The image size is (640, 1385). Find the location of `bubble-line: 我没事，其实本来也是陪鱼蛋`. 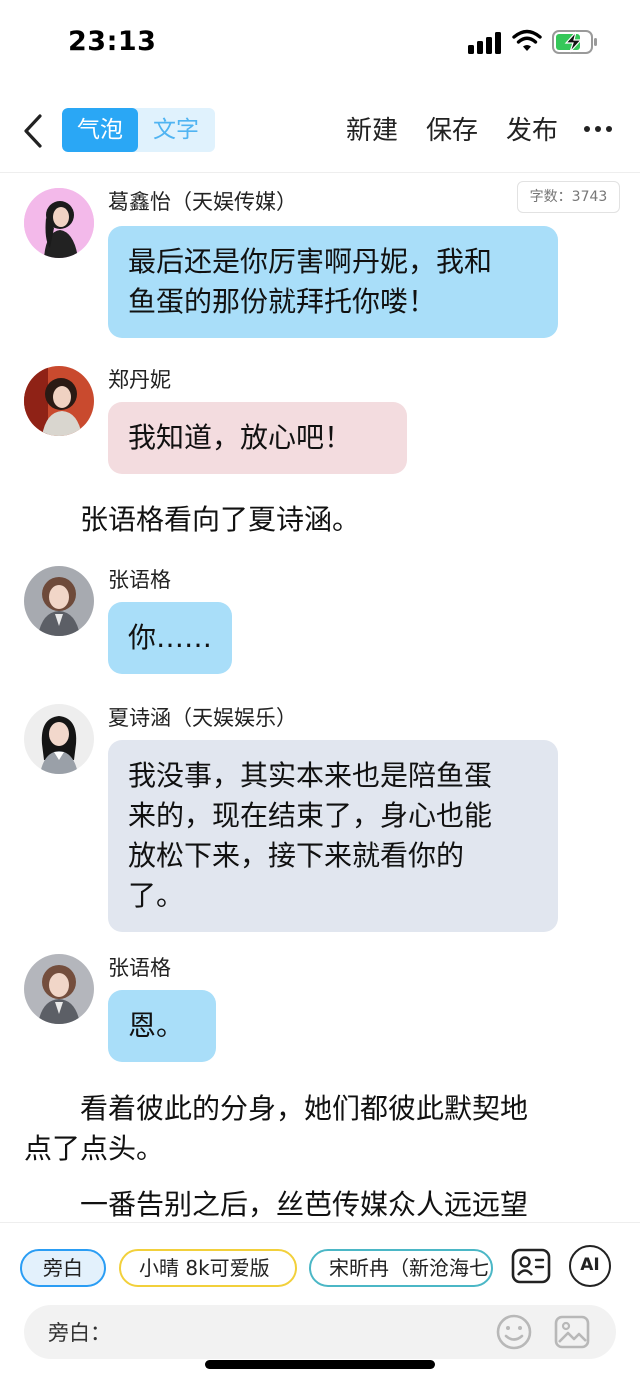

bubble-line: 我没事，其实本来也是陪鱼蛋 is located at coordinates (310, 775).